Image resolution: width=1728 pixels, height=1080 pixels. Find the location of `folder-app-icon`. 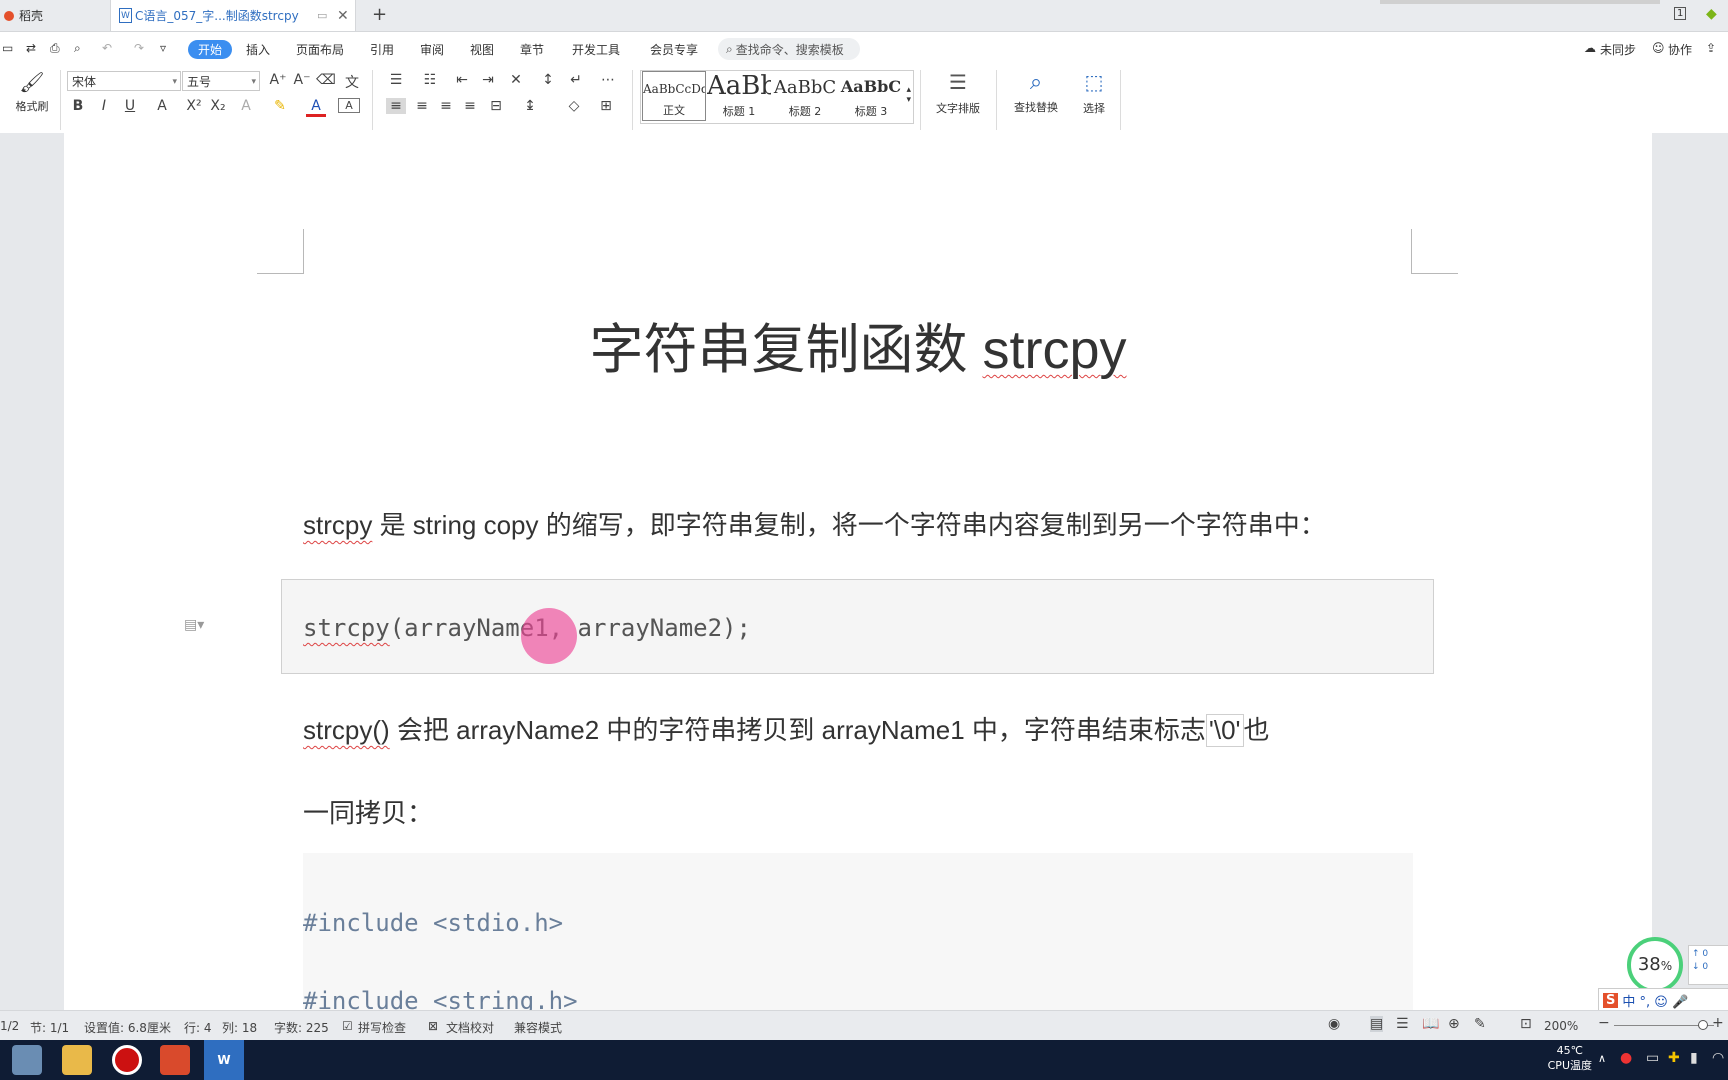

folder-app-icon is located at coordinates (77, 1060).